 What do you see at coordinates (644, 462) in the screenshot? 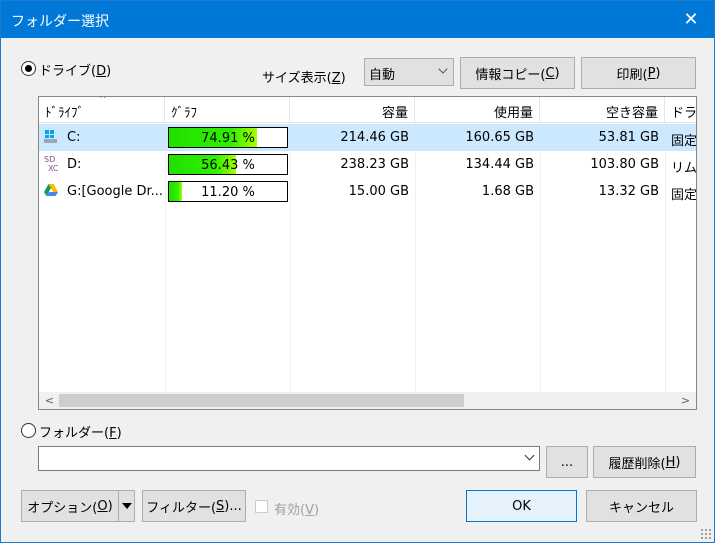
I see `clear-history-button: 履歴削除(H)` at bounding box center [644, 462].